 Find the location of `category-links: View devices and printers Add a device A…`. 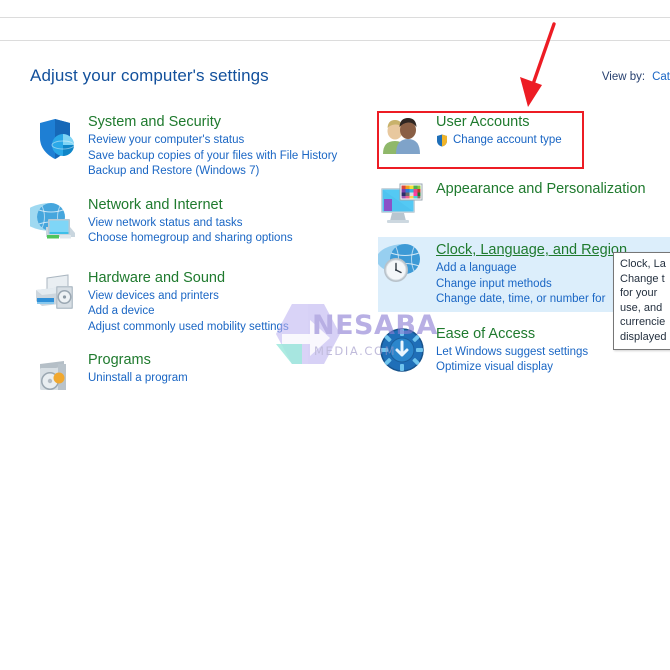

category-links: View devices and printers Add a device A… is located at coordinates (224, 312).